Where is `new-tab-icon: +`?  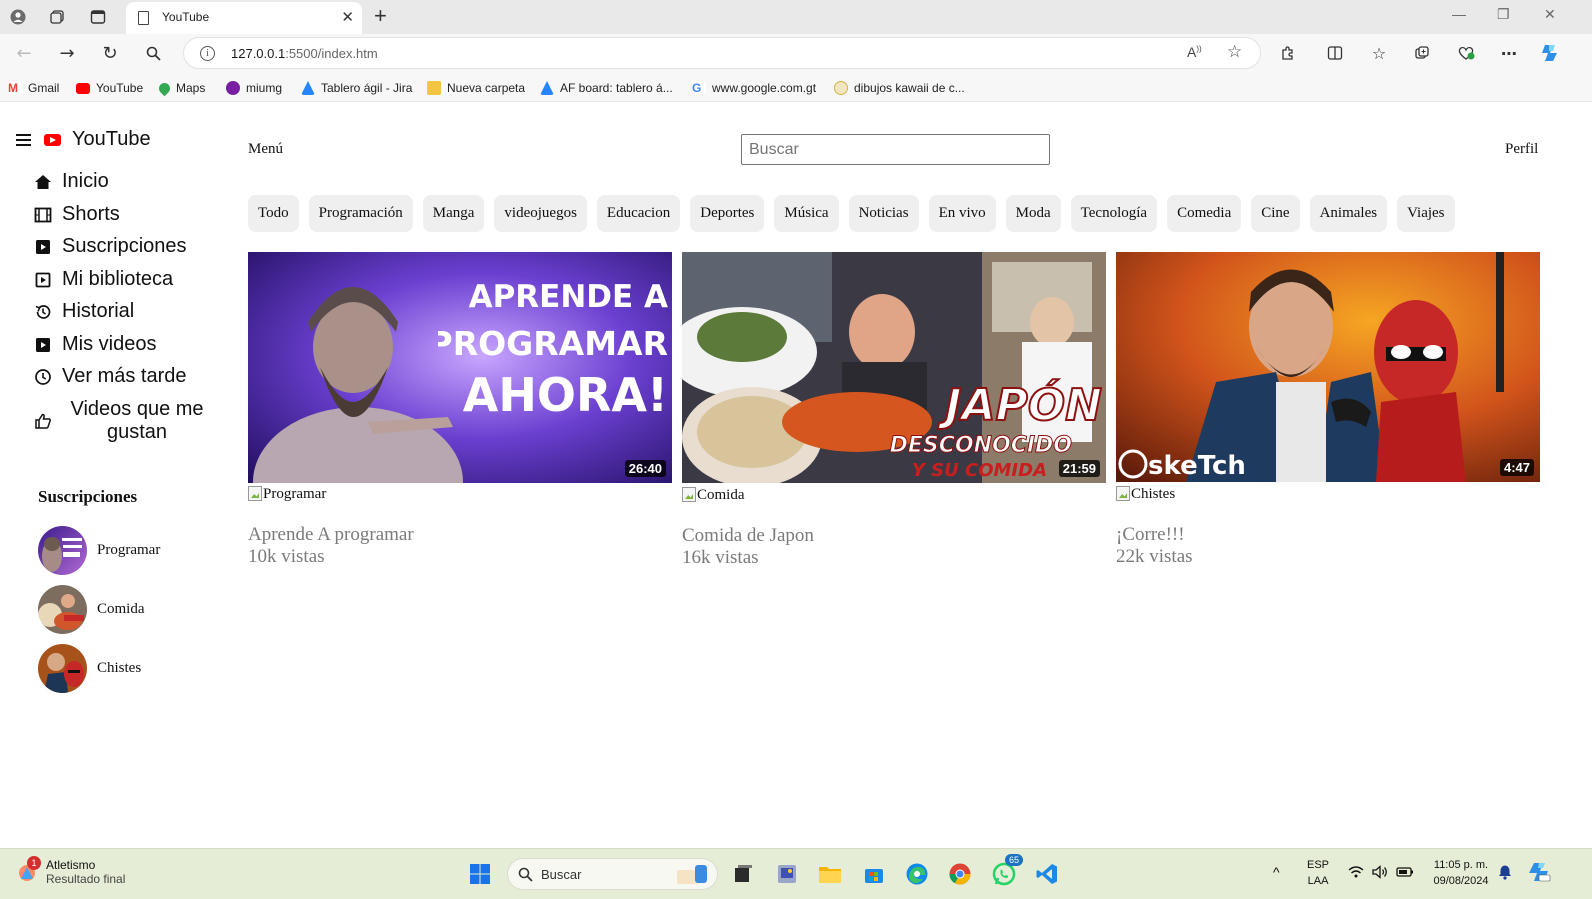 new-tab-icon: + is located at coordinates (380, 16).